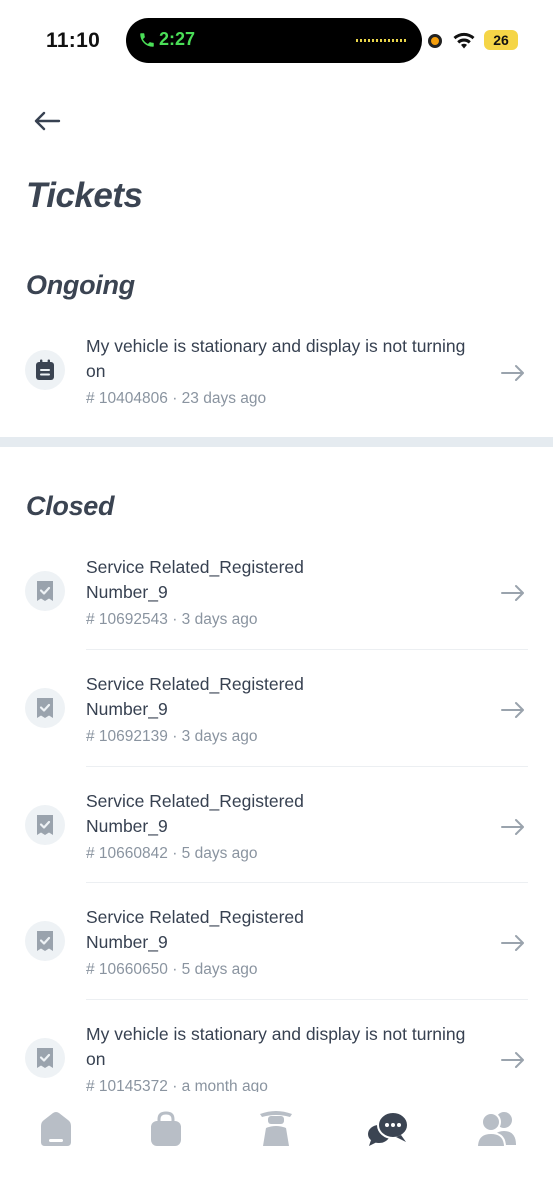 This screenshot has width=553, height=1200. Describe the element at coordinates (276, 442) in the screenshot. I see `section-divider` at that location.